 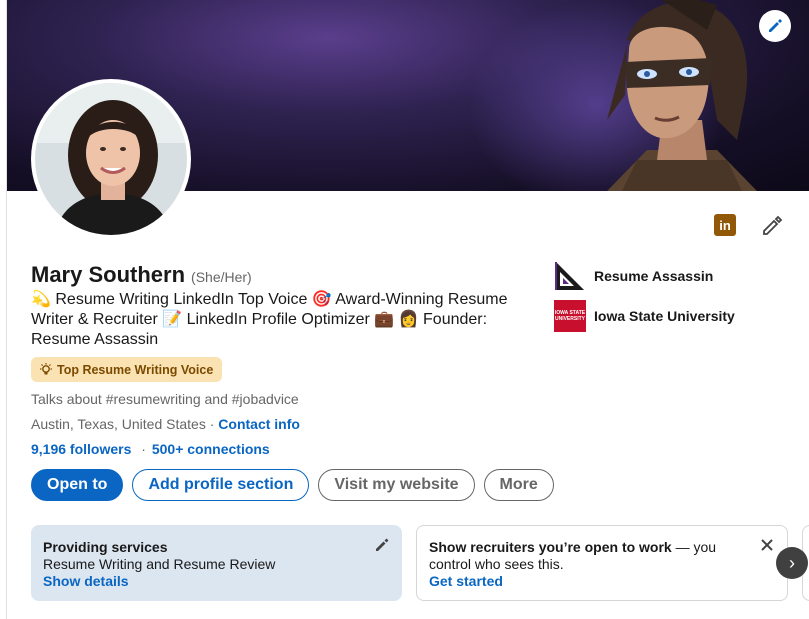 I want to click on profile-top-icons: in, so click(x=748, y=225).